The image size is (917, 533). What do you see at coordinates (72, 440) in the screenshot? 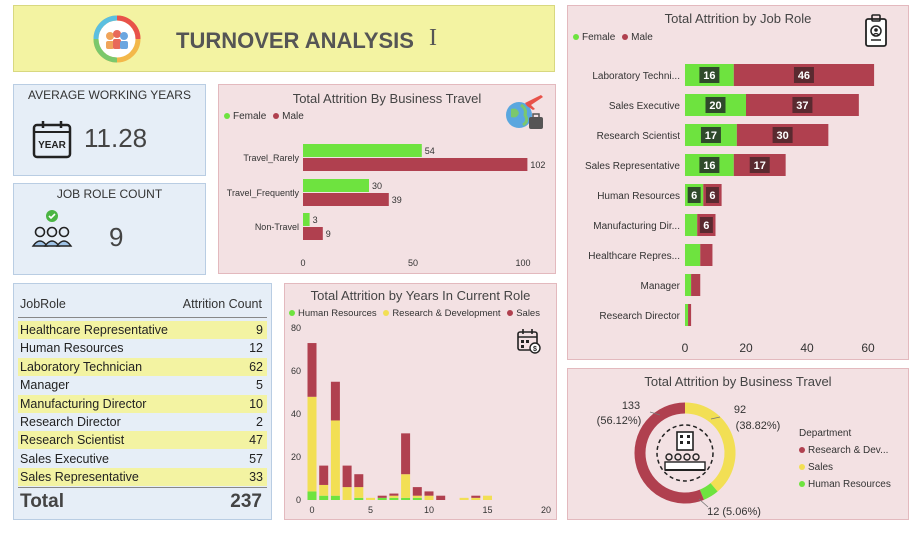
I see `table-cell-role: Research Scientist` at bounding box center [72, 440].